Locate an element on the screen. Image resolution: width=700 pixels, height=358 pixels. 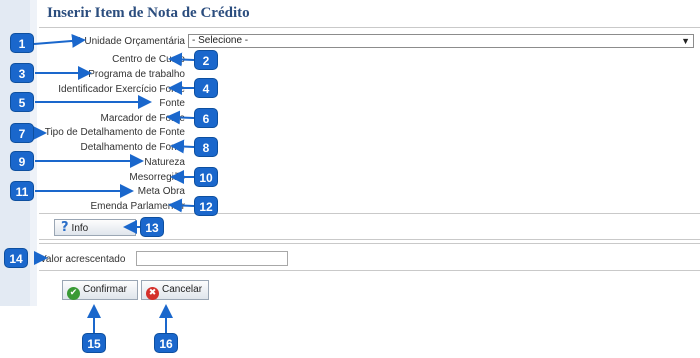
form-title: Inserir Item de Nota de Crédito is located at coordinates (148, 13).